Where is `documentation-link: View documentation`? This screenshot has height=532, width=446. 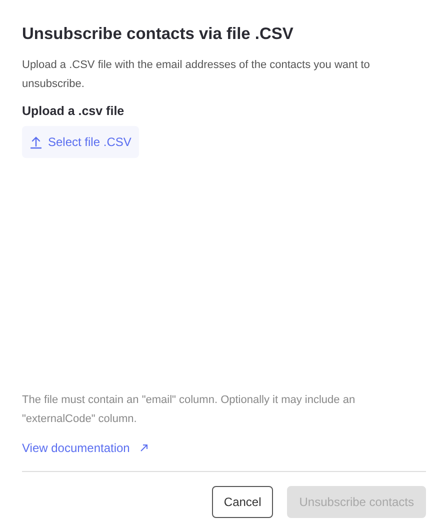
documentation-link: View documentation is located at coordinates (85, 448).